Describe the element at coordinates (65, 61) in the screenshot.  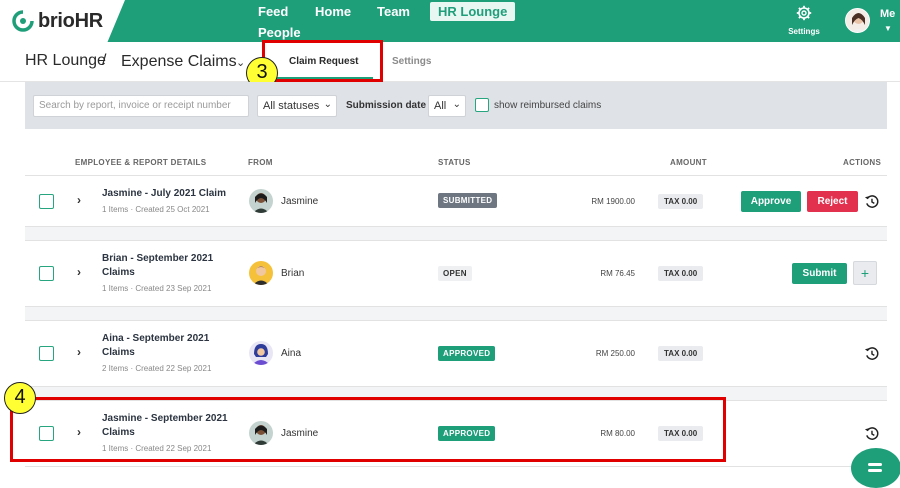
I see `breadcrumb-section: HR Lounge` at that location.